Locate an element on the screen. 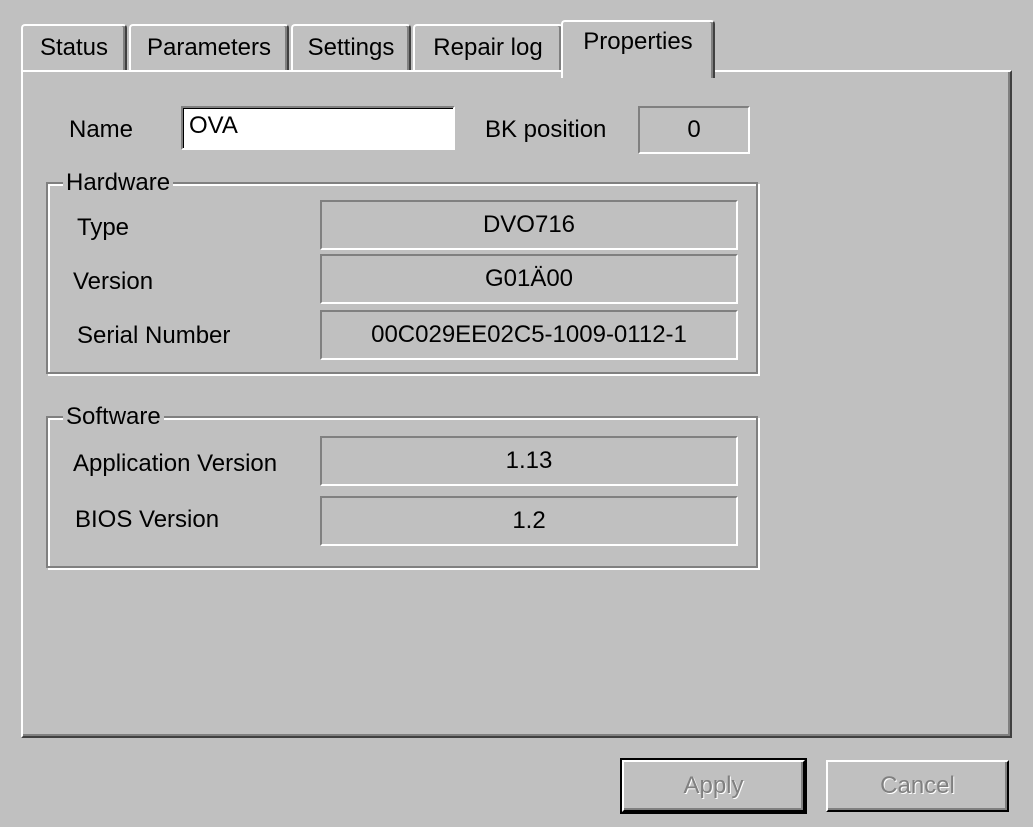 The width and height of the screenshot is (1033, 827). tab-repair-log-label: Repair log is located at coordinates (488, 47).